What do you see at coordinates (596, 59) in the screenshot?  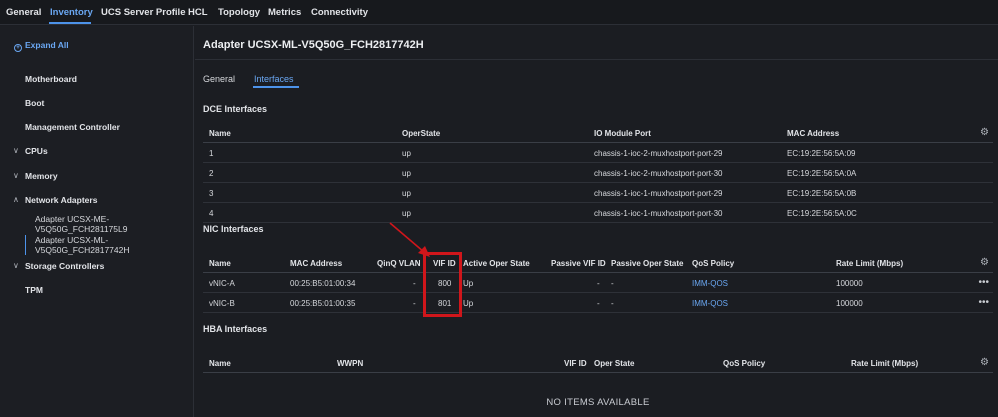 I see `divider` at bounding box center [596, 59].